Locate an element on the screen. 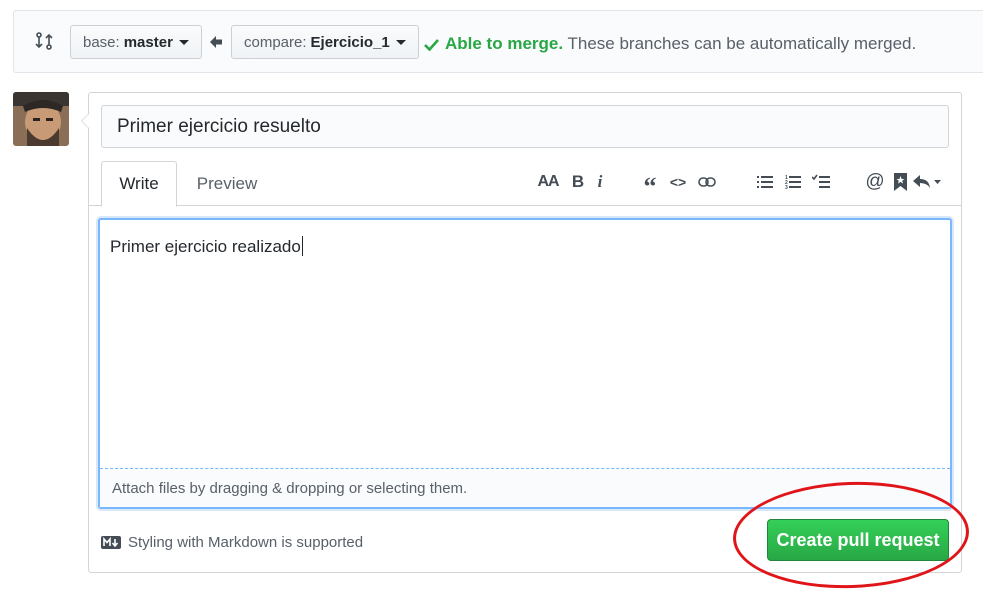 The image size is (983, 592). compare-branch-name: Ejercicio_1 is located at coordinates (350, 42).